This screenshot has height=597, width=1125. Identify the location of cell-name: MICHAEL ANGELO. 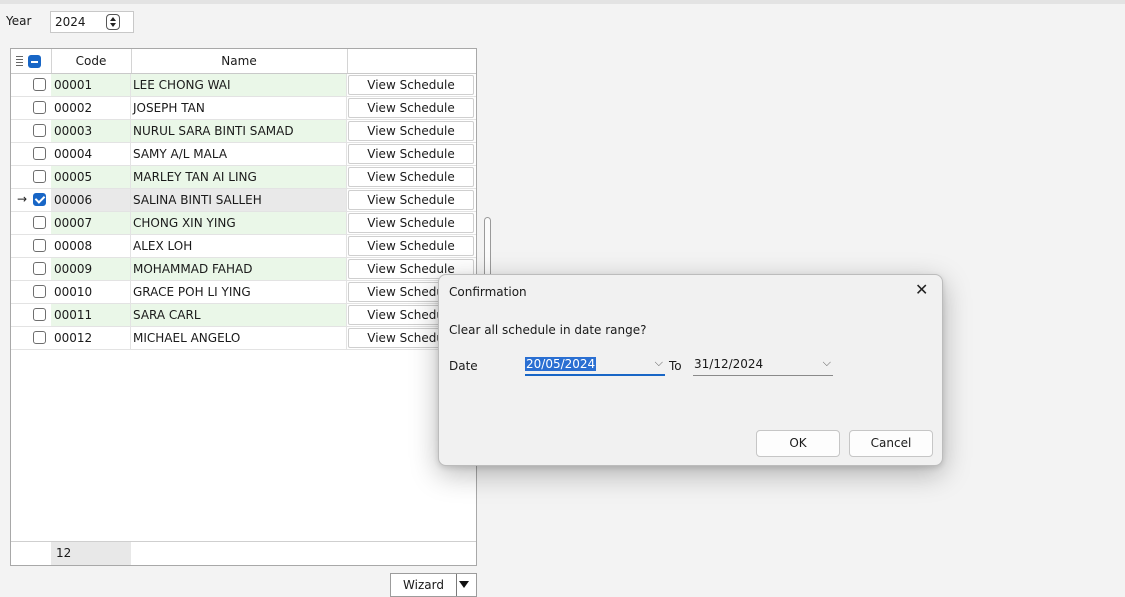
(239, 338).